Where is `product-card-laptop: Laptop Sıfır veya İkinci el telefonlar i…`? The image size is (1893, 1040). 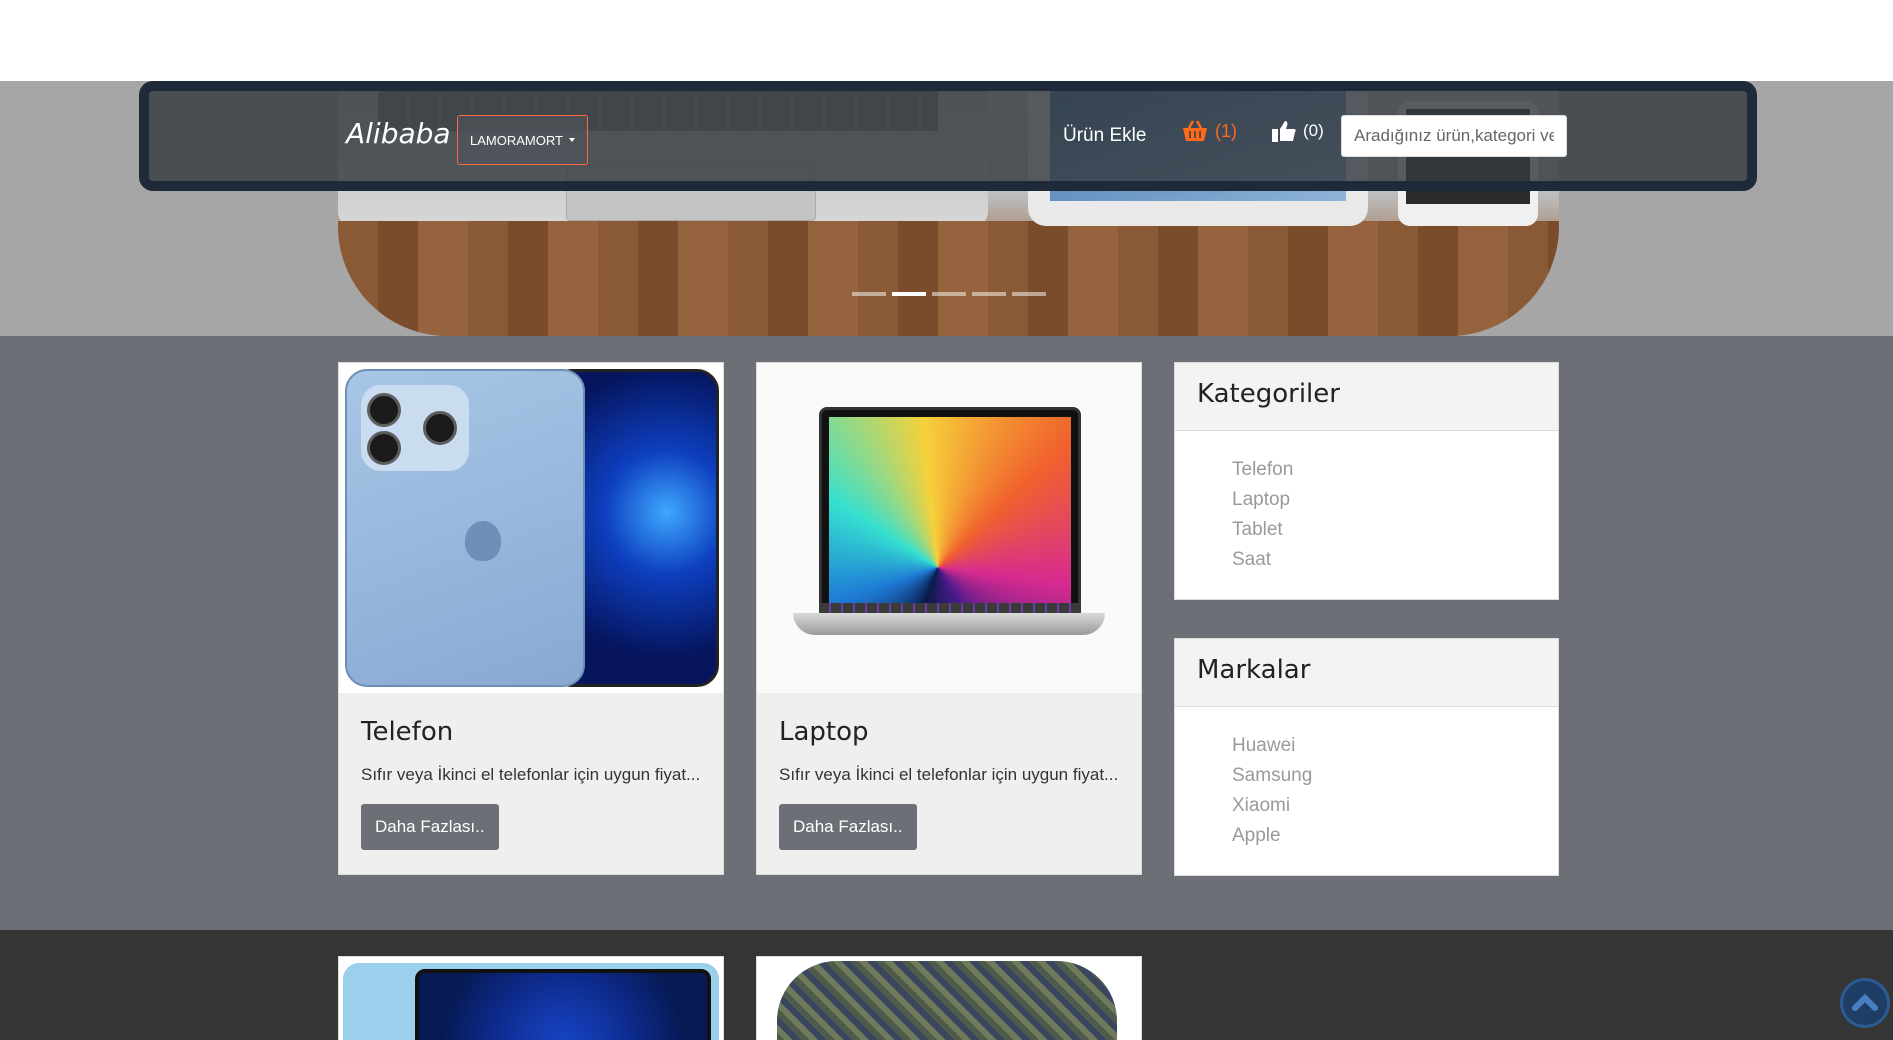 product-card-laptop: Laptop Sıfır veya İkinci el telefonlar i… is located at coordinates (949, 618).